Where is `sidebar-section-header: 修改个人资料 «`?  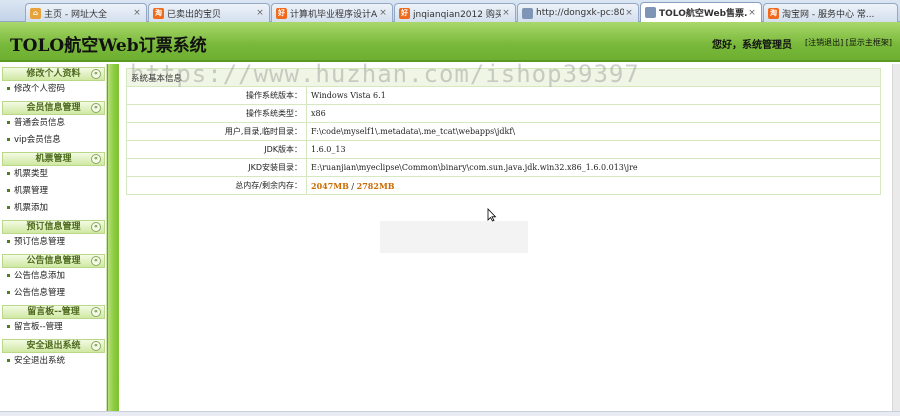 sidebar-section-header: 修改个人资料 « is located at coordinates (53, 74).